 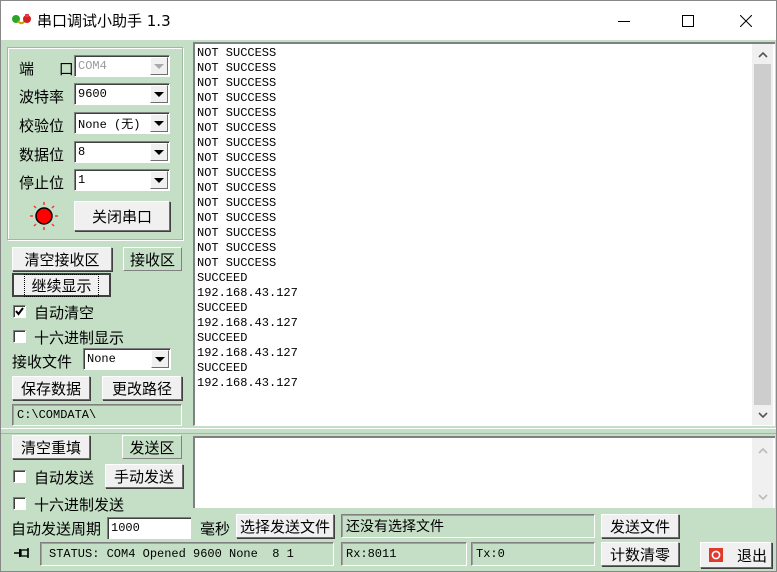 What do you see at coordinates (640, 526) in the screenshot?
I see `send-file-button: 发送文件` at bounding box center [640, 526].